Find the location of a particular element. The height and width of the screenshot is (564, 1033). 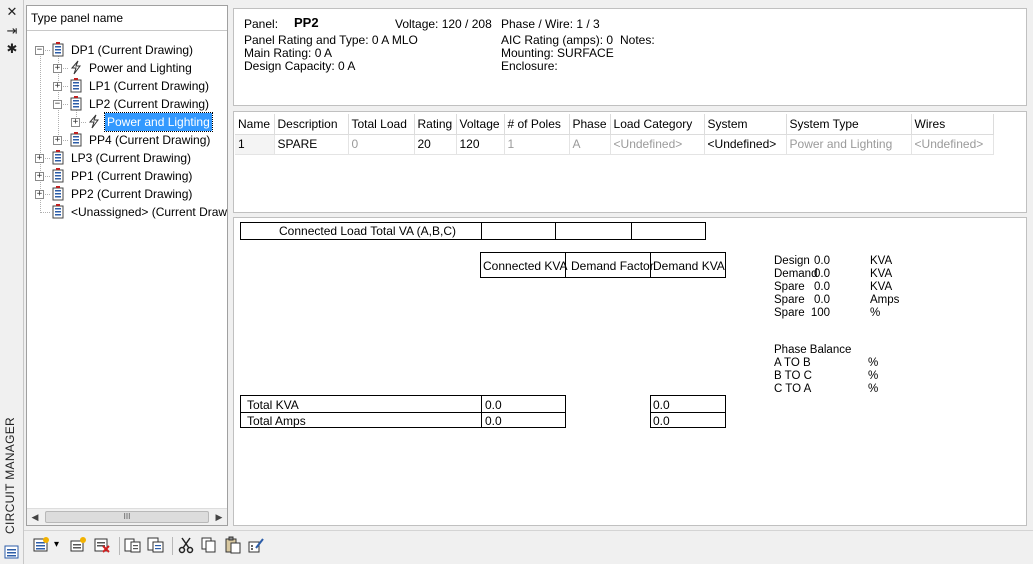

tree-node-label: LP2 (Current Drawing) is located at coordinates (149, 104).